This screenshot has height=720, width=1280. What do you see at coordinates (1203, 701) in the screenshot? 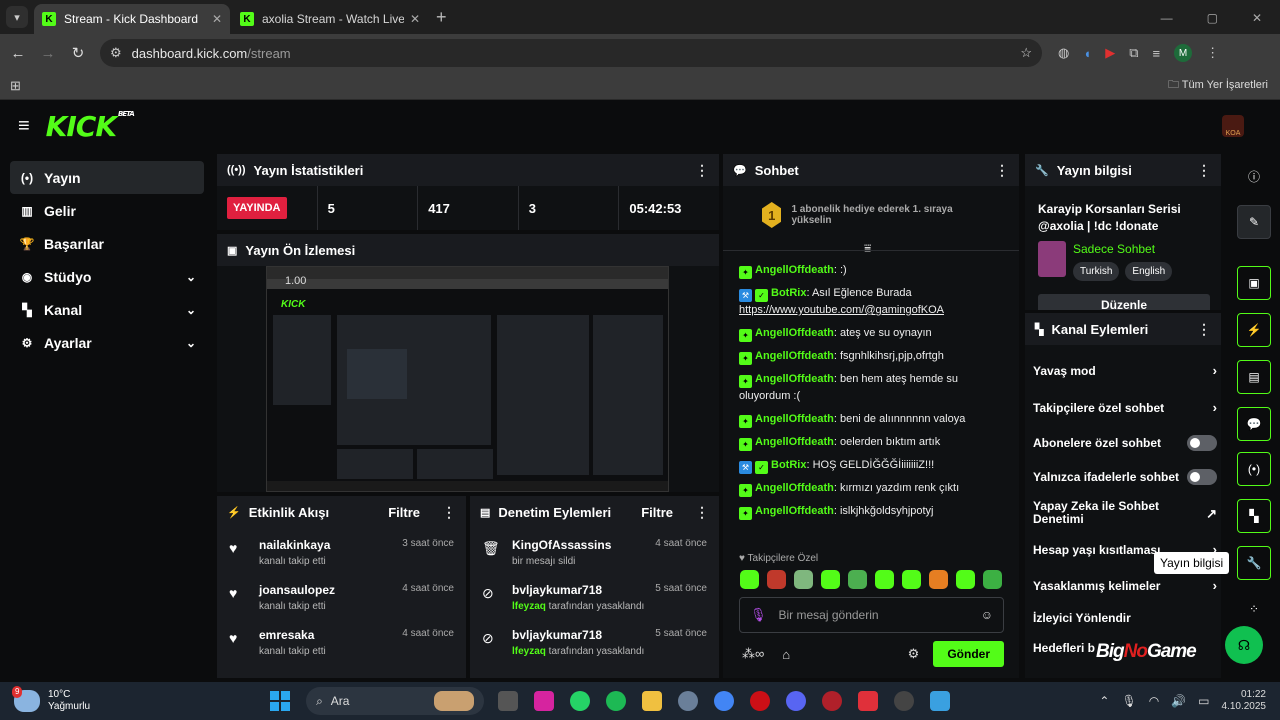
I see `battery-icon: ▭` at bounding box center [1203, 701].